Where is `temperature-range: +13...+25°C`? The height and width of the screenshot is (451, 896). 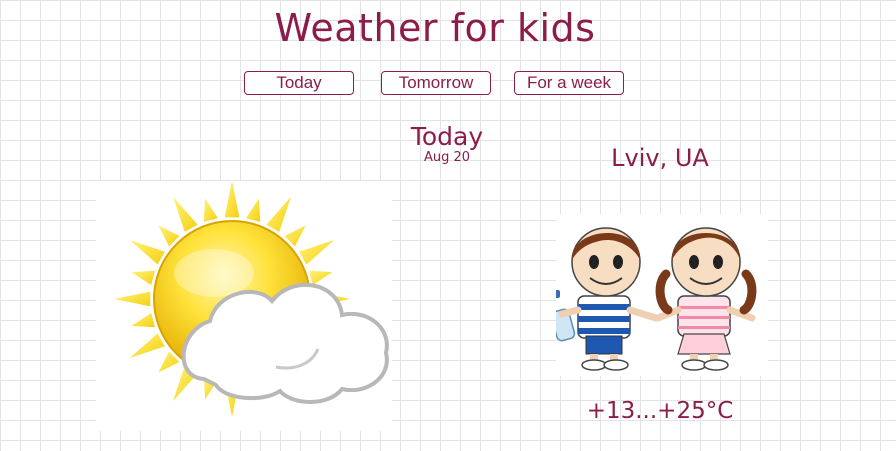
temperature-range: +13...+25°C is located at coordinates (660, 411).